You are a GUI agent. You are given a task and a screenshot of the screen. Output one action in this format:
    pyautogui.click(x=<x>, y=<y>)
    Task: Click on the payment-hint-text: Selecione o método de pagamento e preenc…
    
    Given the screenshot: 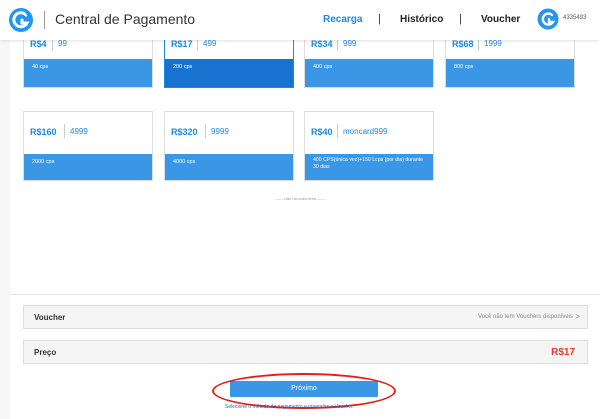 What is the action you would take?
    pyautogui.click(x=289, y=407)
    